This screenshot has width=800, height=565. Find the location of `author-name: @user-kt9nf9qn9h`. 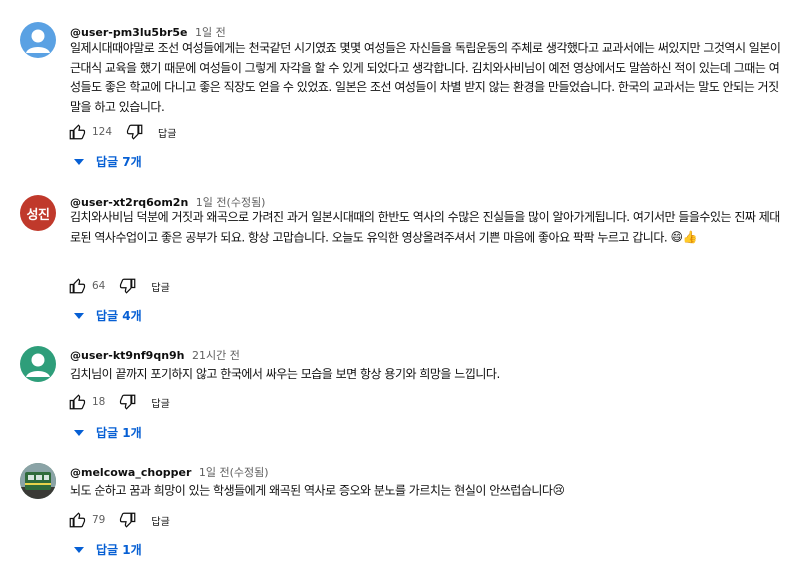

author-name: @user-kt9nf9qn9h is located at coordinates (127, 355).